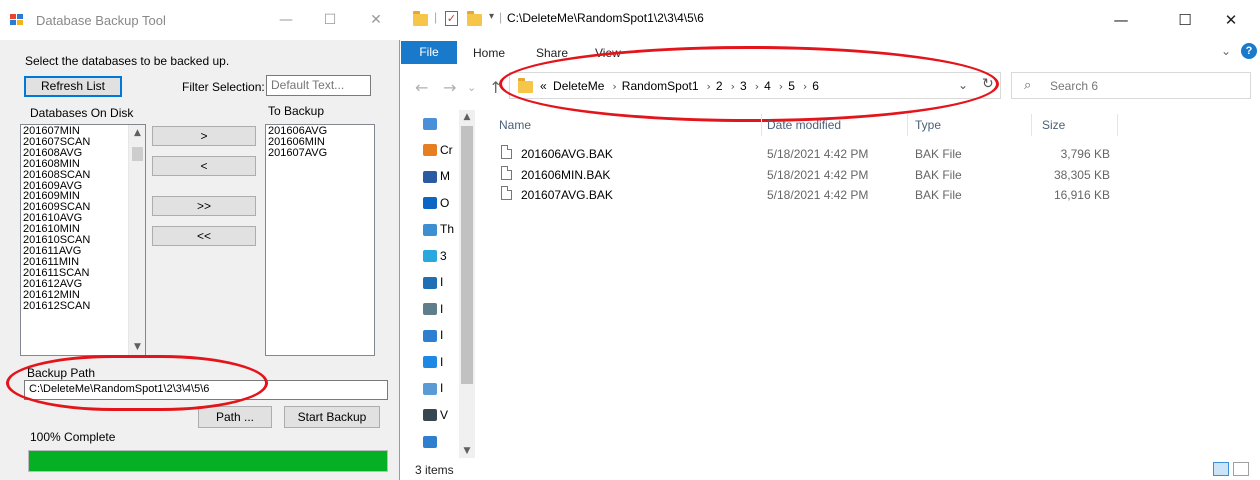  I want to click on scroll-down-icon: ▼, so click(137, 347).